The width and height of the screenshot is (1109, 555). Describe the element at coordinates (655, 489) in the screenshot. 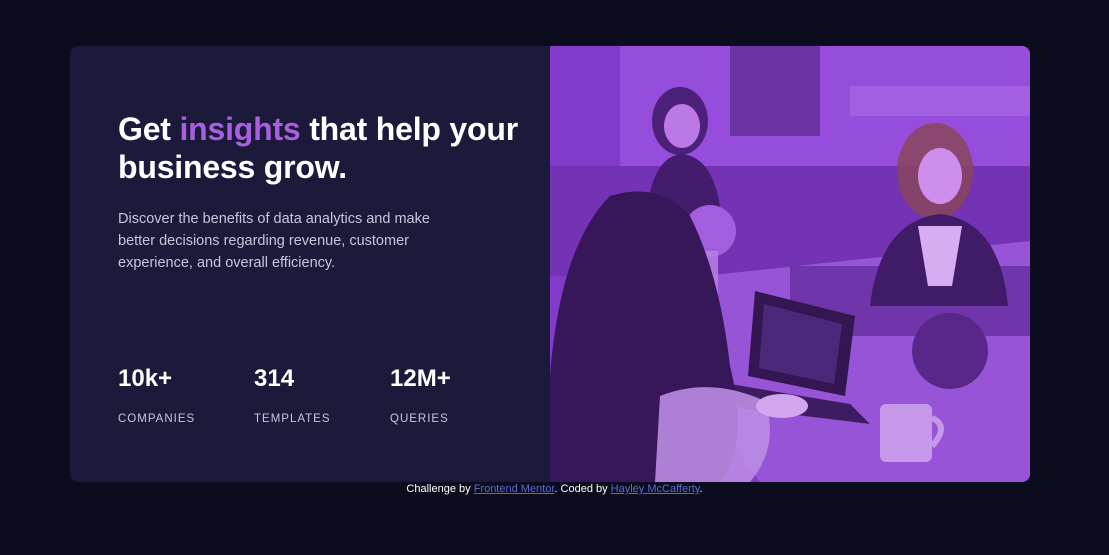

I see `author-link: Hayley McCafferty` at that location.